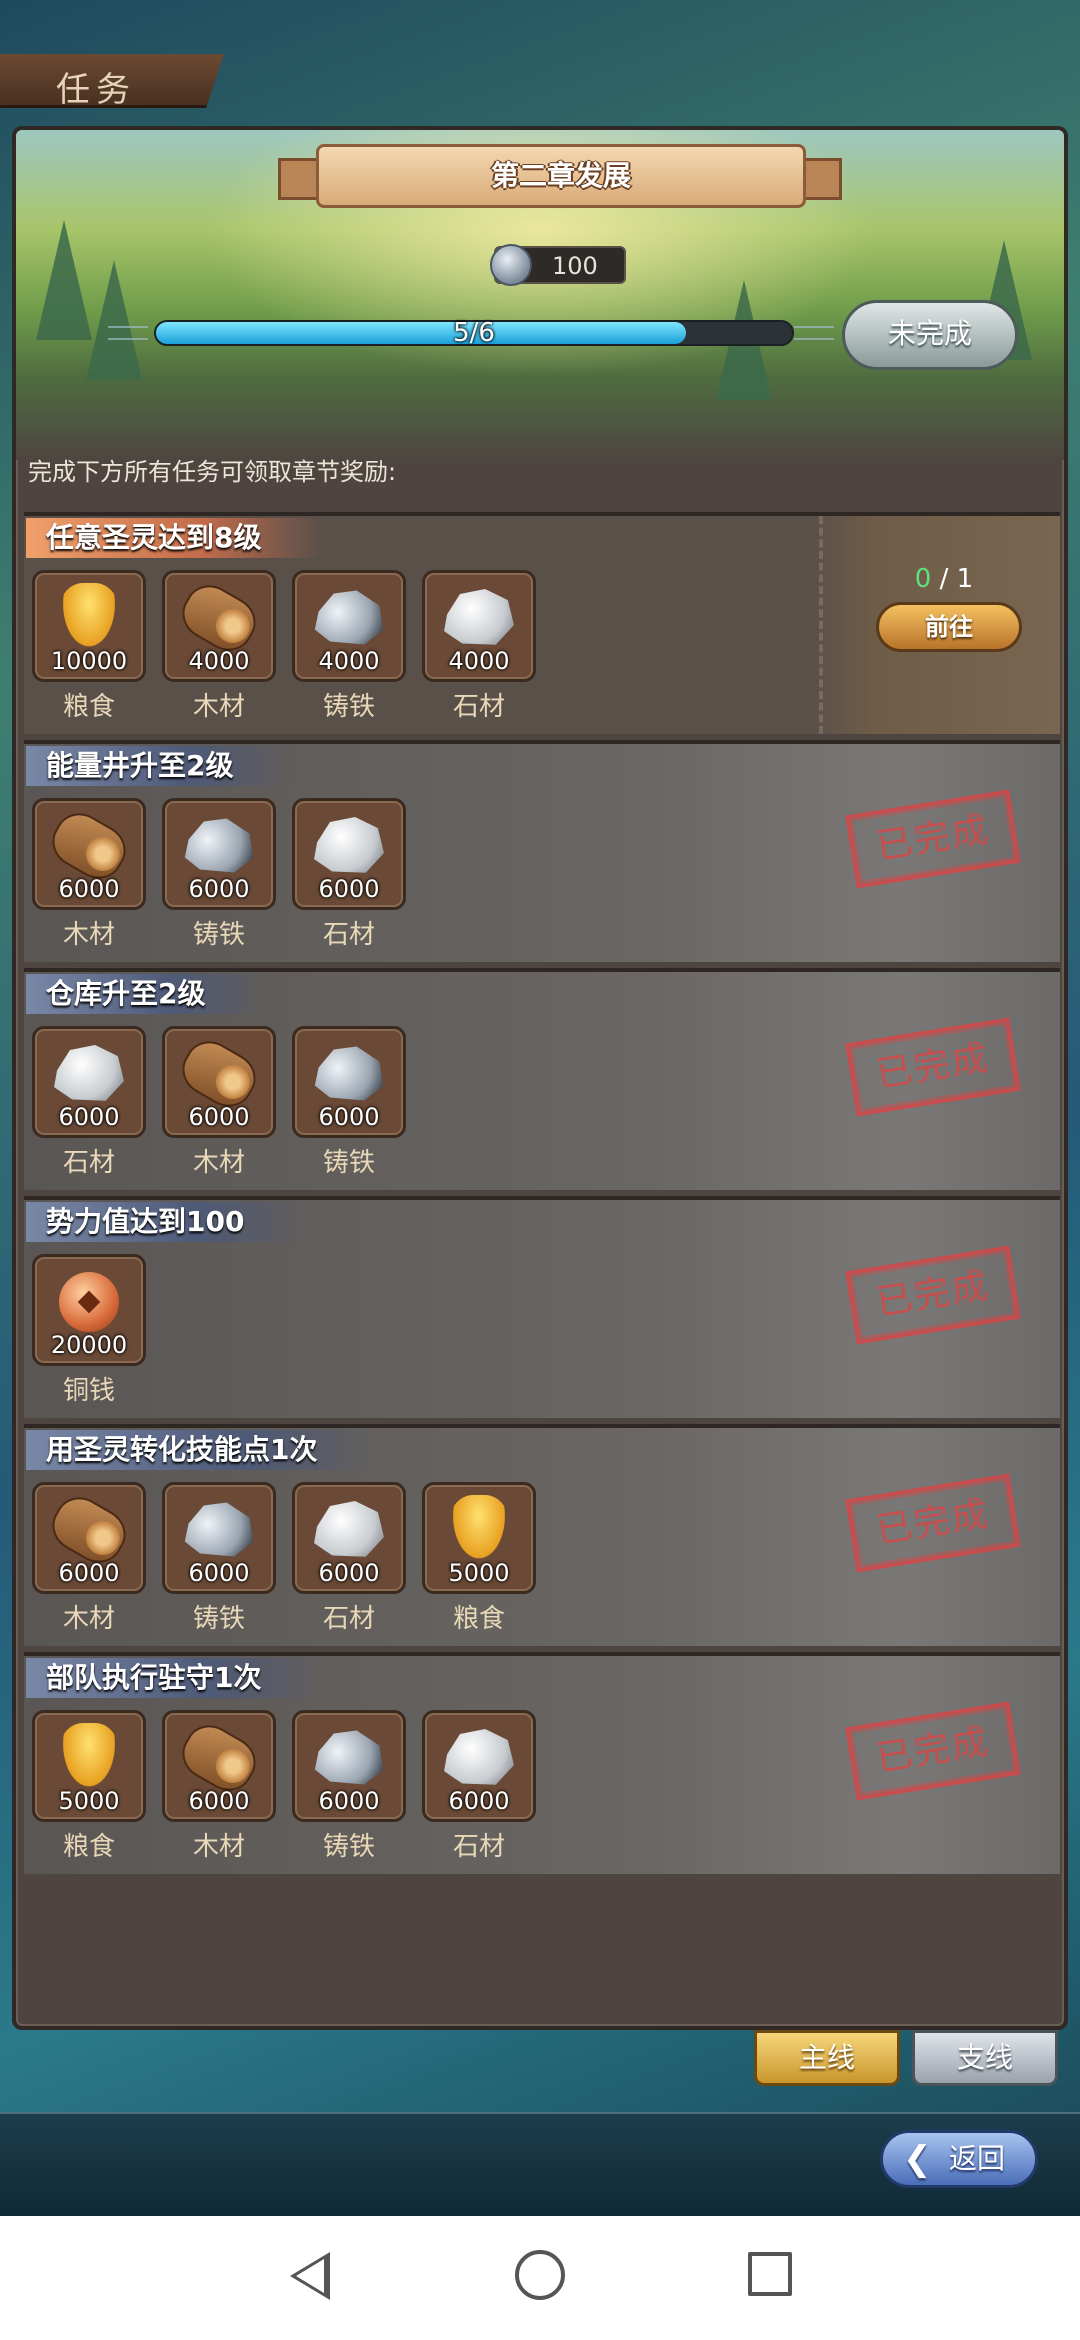 The width and height of the screenshot is (1080, 2340). I want to click on chapter-reward-amount: 100, so click(575, 266).